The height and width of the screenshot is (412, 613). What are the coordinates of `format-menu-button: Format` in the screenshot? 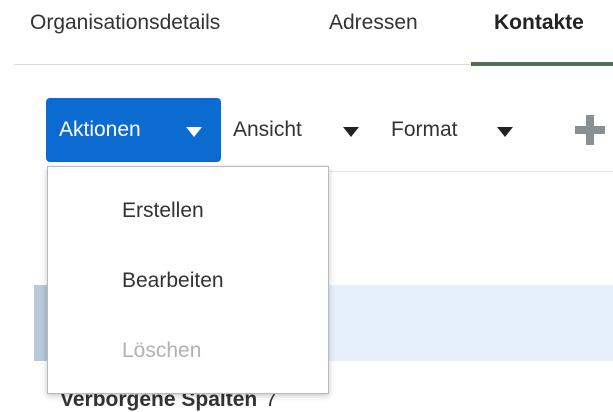 It's located at (452, 130).